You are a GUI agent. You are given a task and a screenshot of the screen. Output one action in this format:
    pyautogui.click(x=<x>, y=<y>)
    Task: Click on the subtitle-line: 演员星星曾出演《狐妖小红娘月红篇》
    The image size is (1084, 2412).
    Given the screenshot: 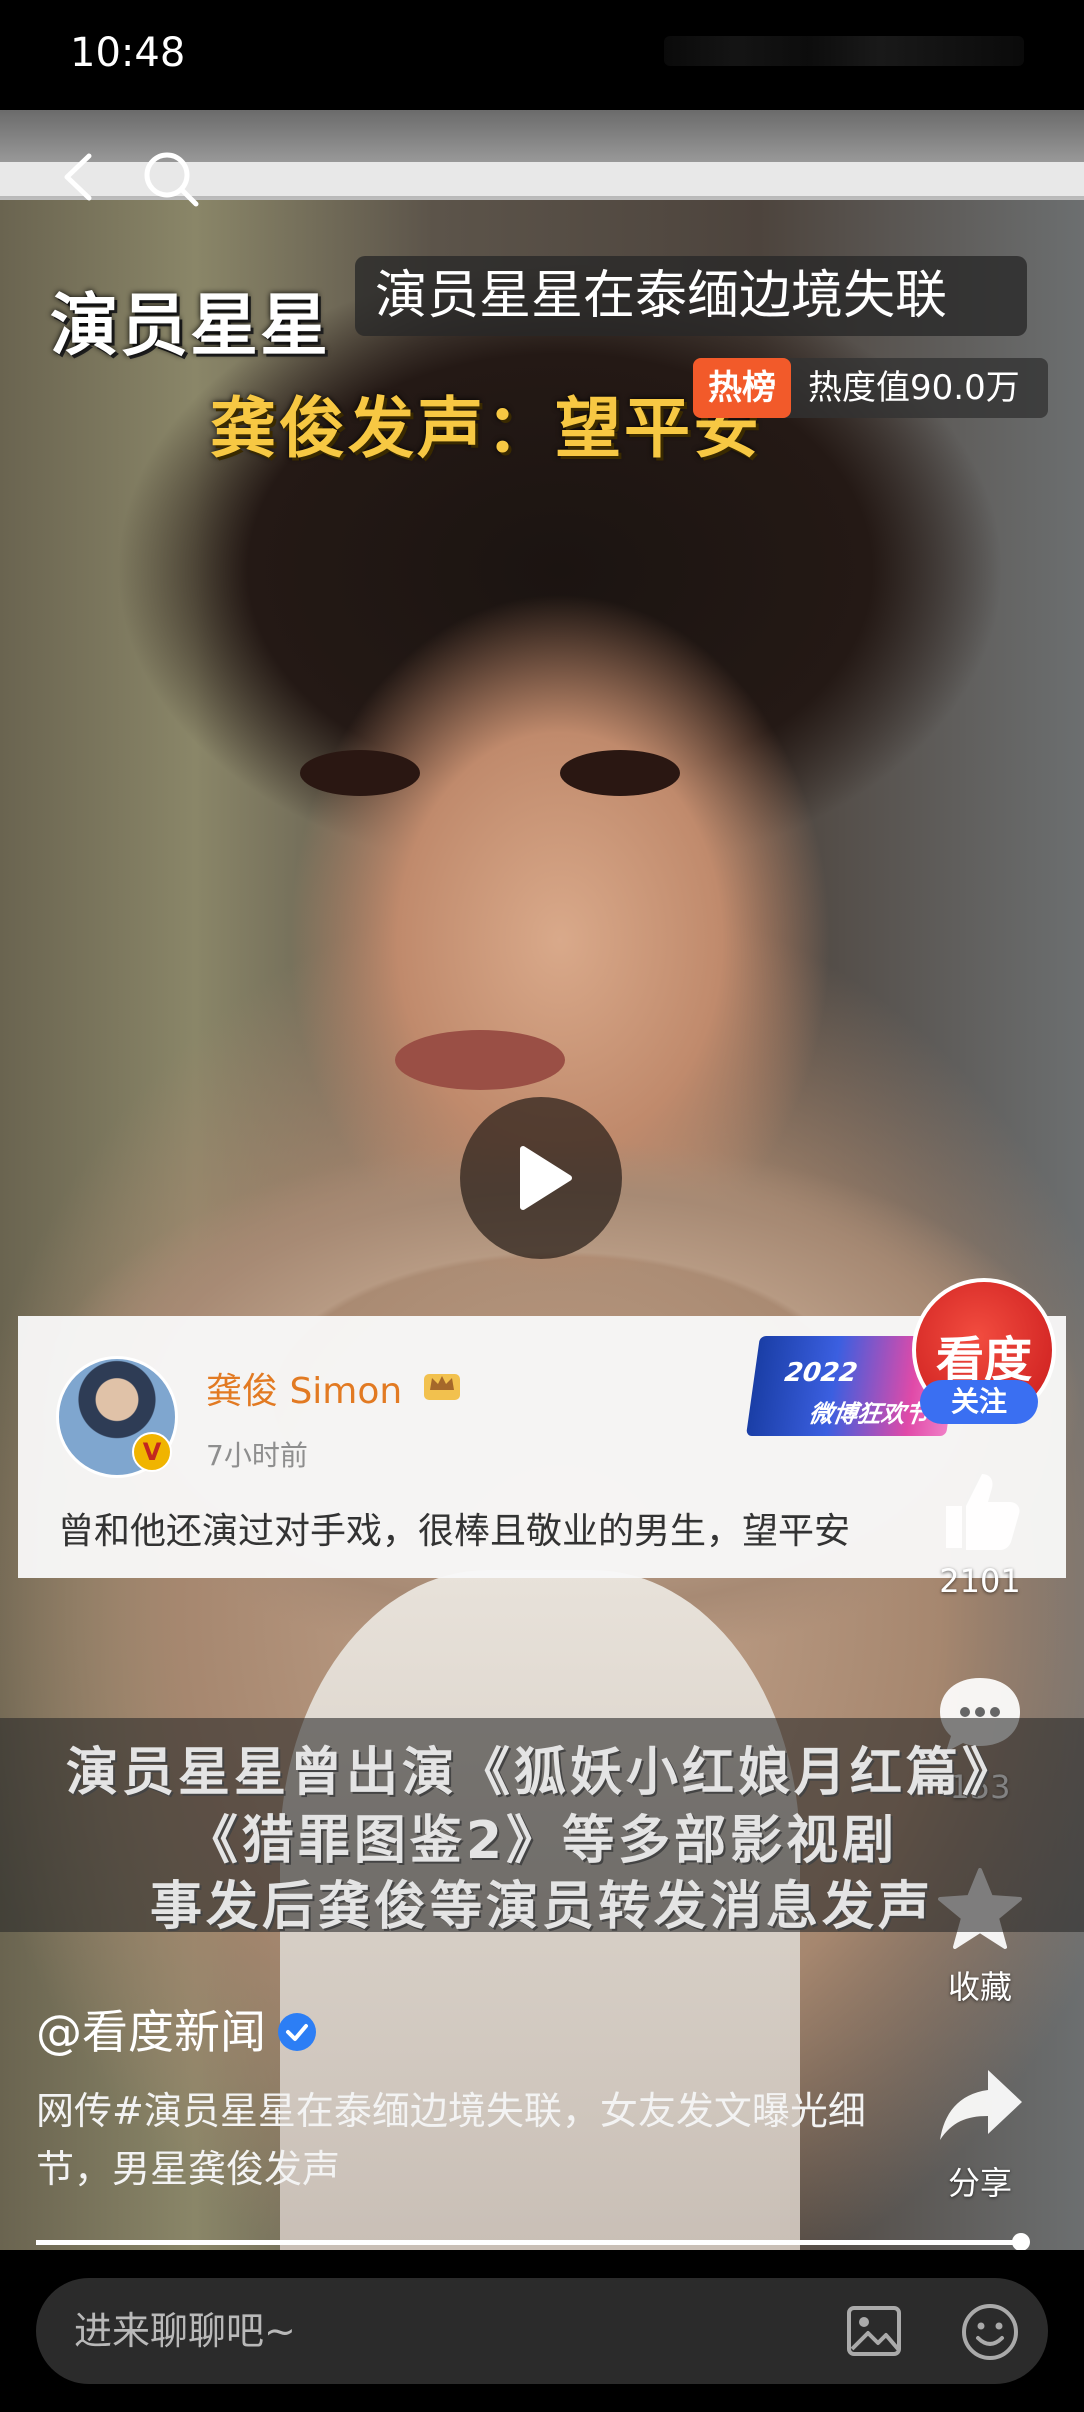 What is the action you would take?
    pyautogui.click(x=541, y=1773)
    